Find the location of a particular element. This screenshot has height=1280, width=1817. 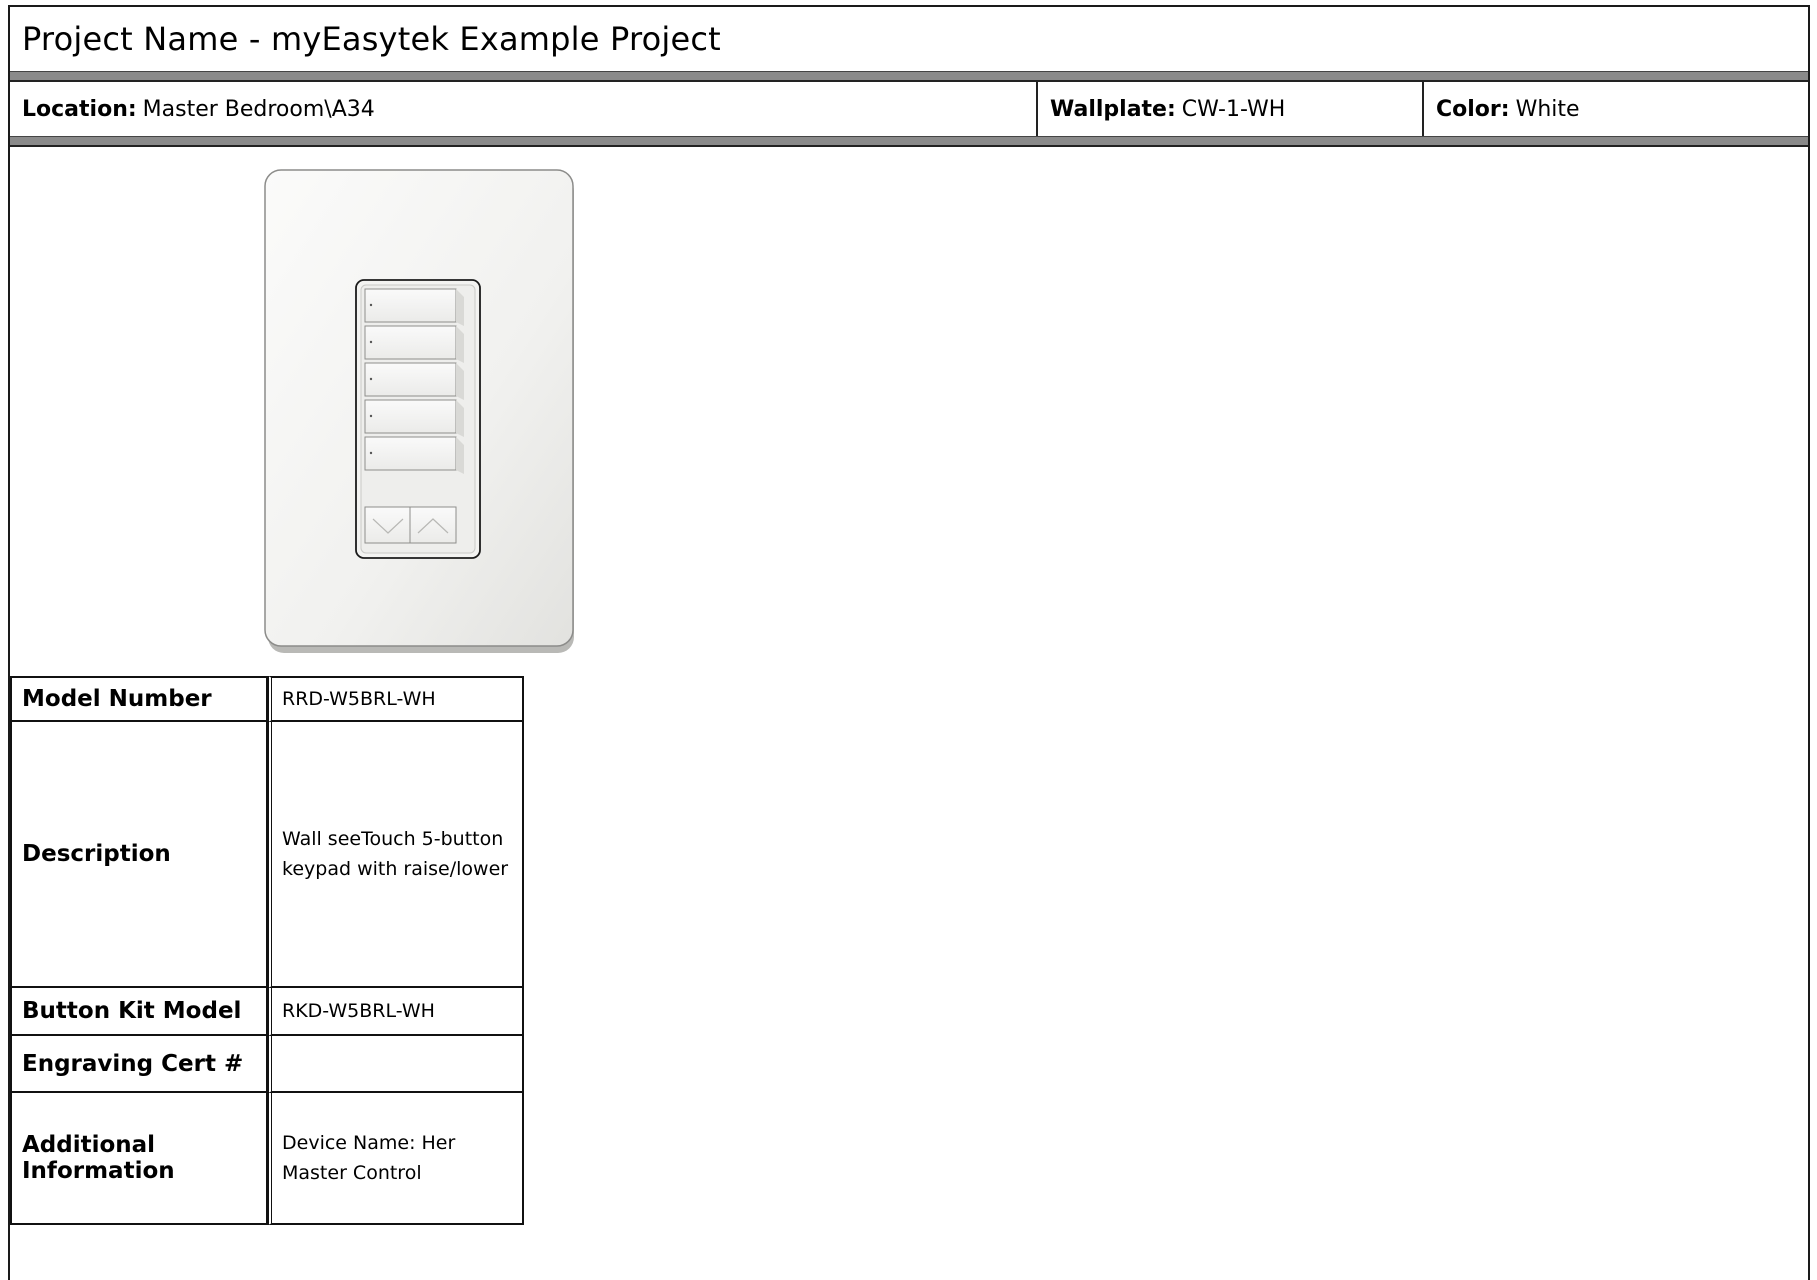

spec-row-button-kit: Button Kit Model RKD-W5BRL-WH is located at coordinates (267, 1012).